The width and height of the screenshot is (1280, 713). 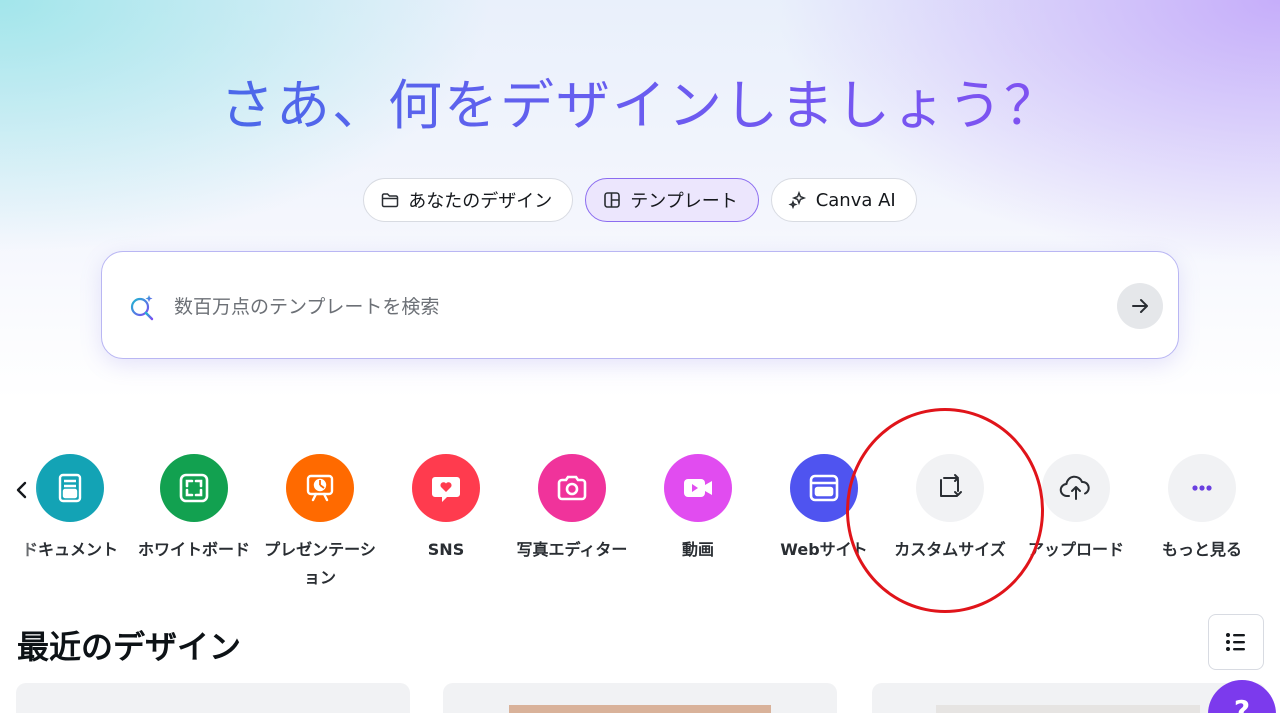 I want to click on tab-templates: テンプレート, so click(x=672, y=200).